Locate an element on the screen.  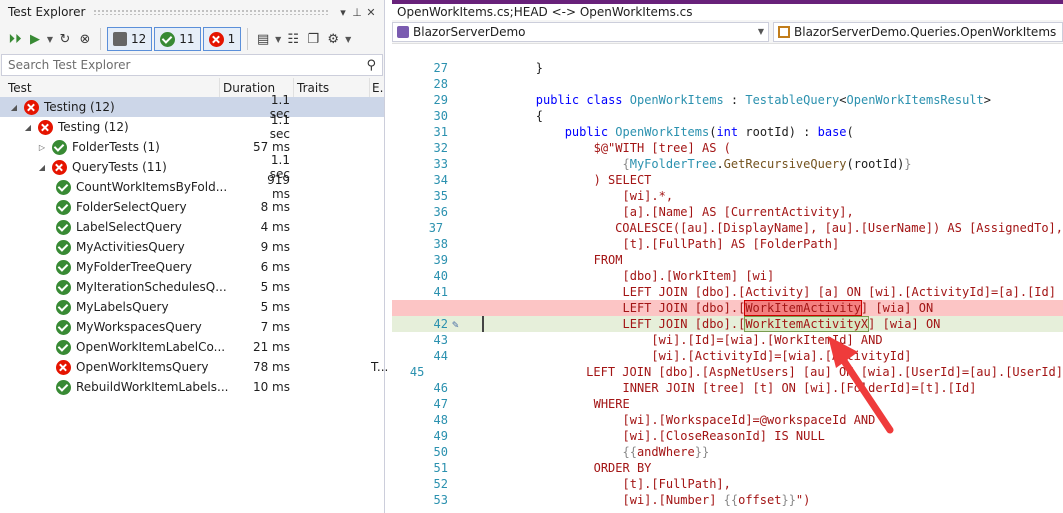
tree-row: MyIterationSchedulesQ... 5 ms is located at coordinates (192, 287).